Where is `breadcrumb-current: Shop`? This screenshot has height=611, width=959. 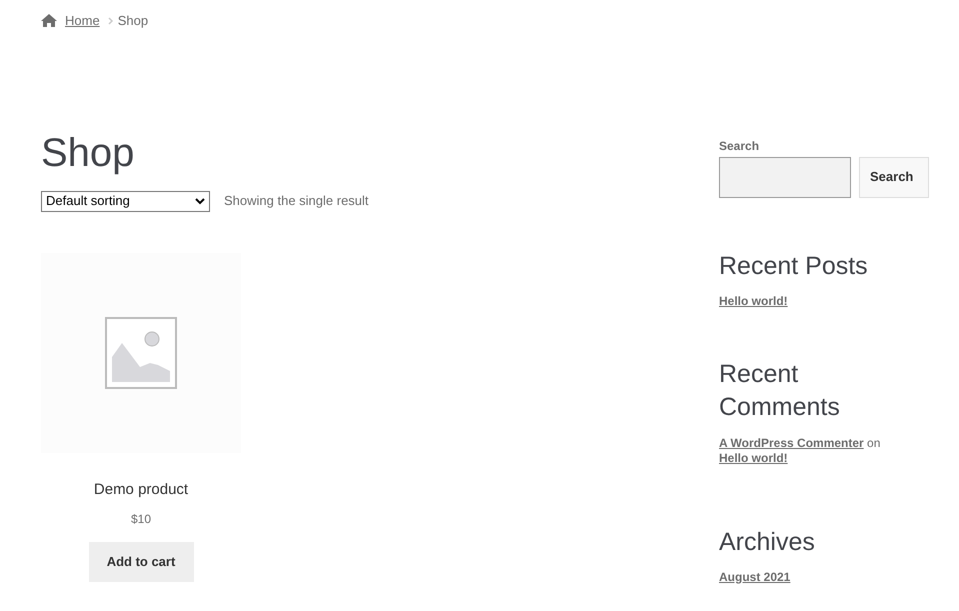 breadcrumb-current: Shop is located at coordinates (133, 21).